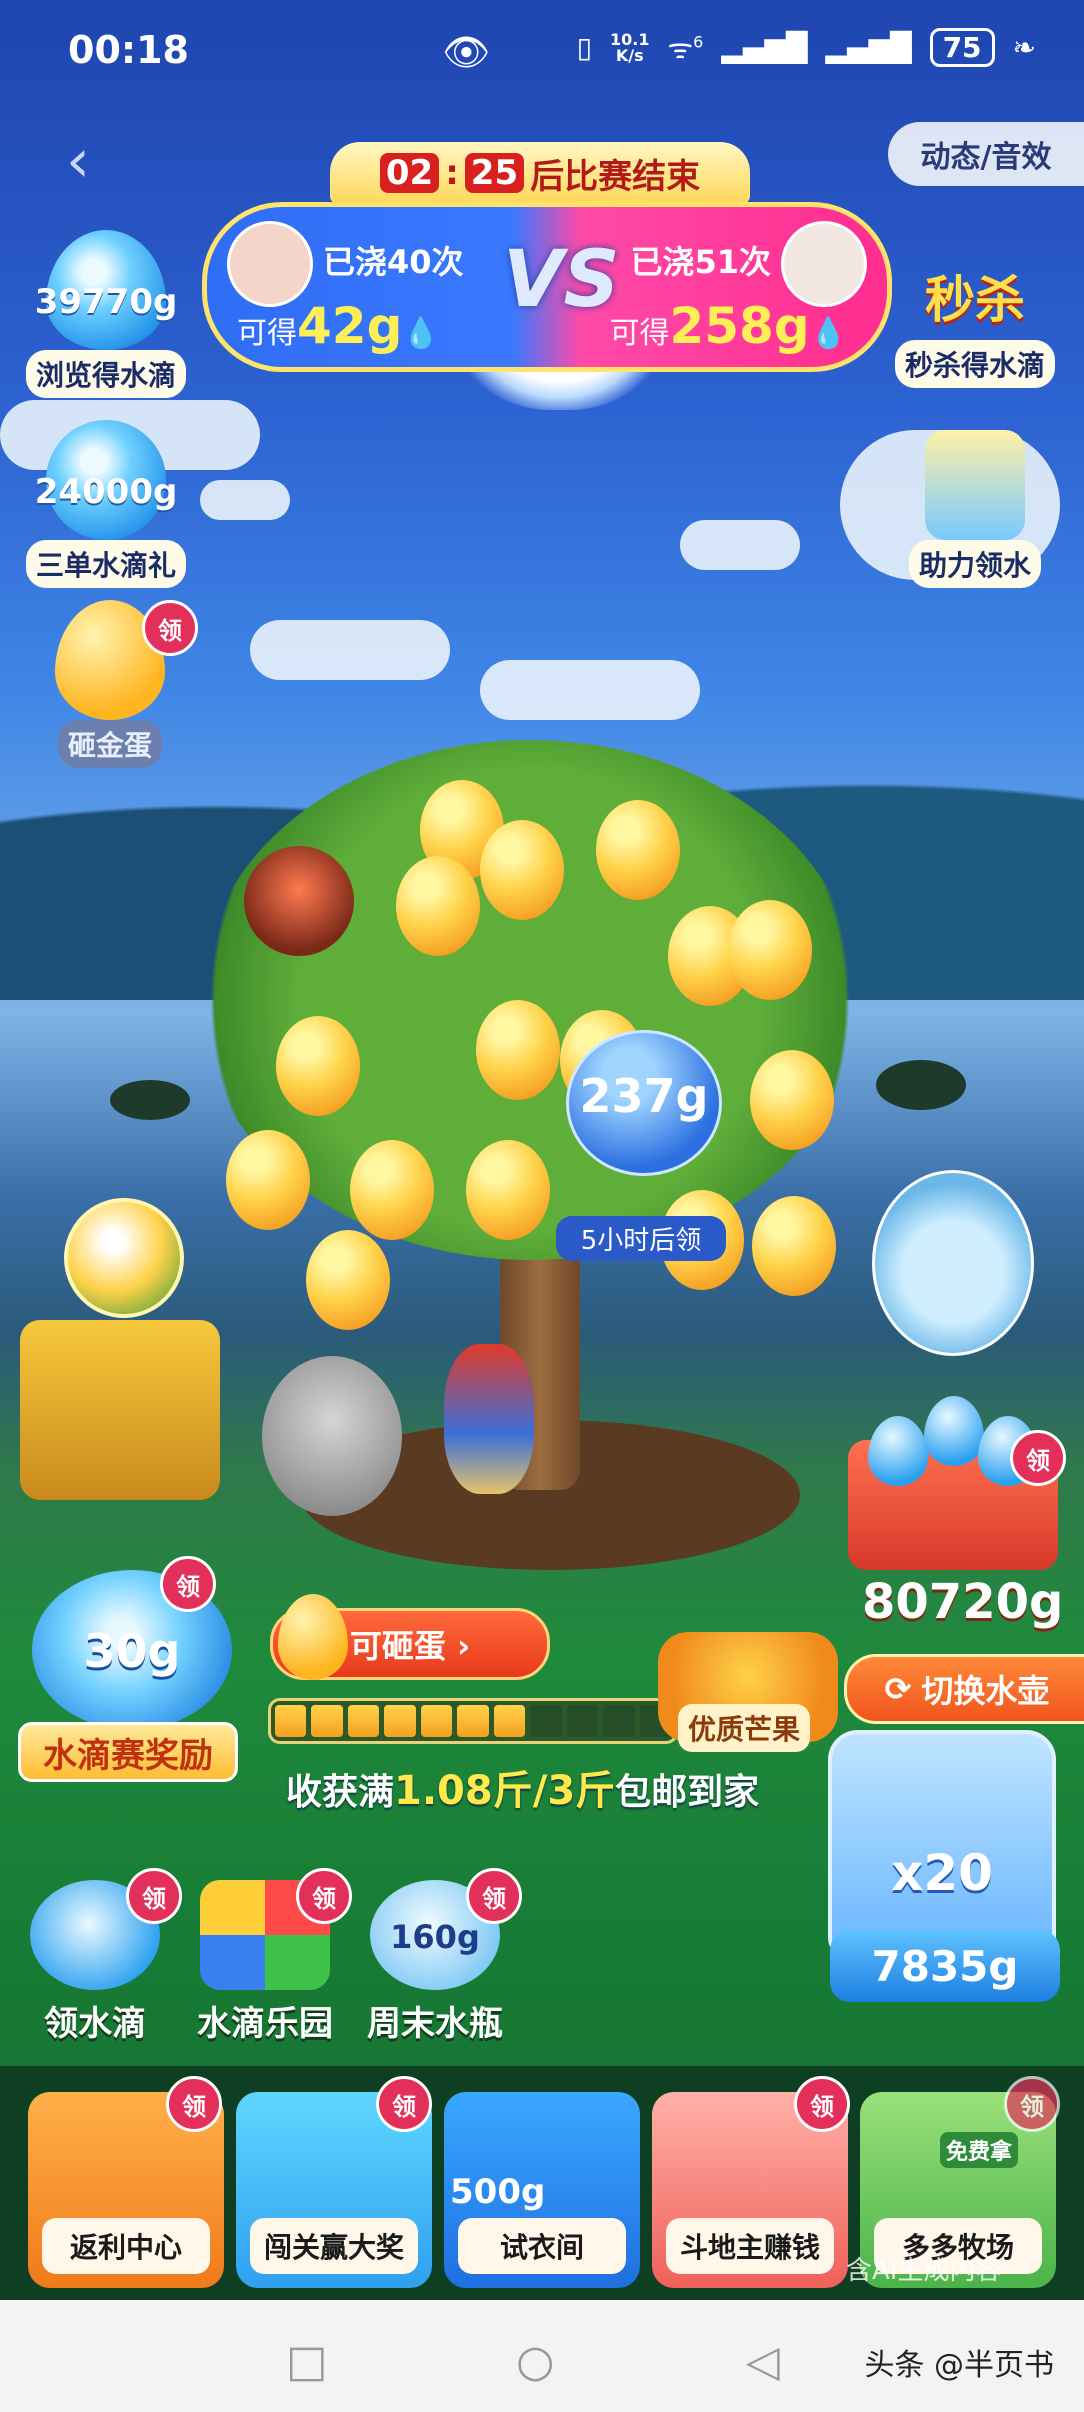  What do you see at coordinates (644, 1103) in the screenshot?
I see `water-bottle-reward: 237g` at bounding box center [644, 1103].